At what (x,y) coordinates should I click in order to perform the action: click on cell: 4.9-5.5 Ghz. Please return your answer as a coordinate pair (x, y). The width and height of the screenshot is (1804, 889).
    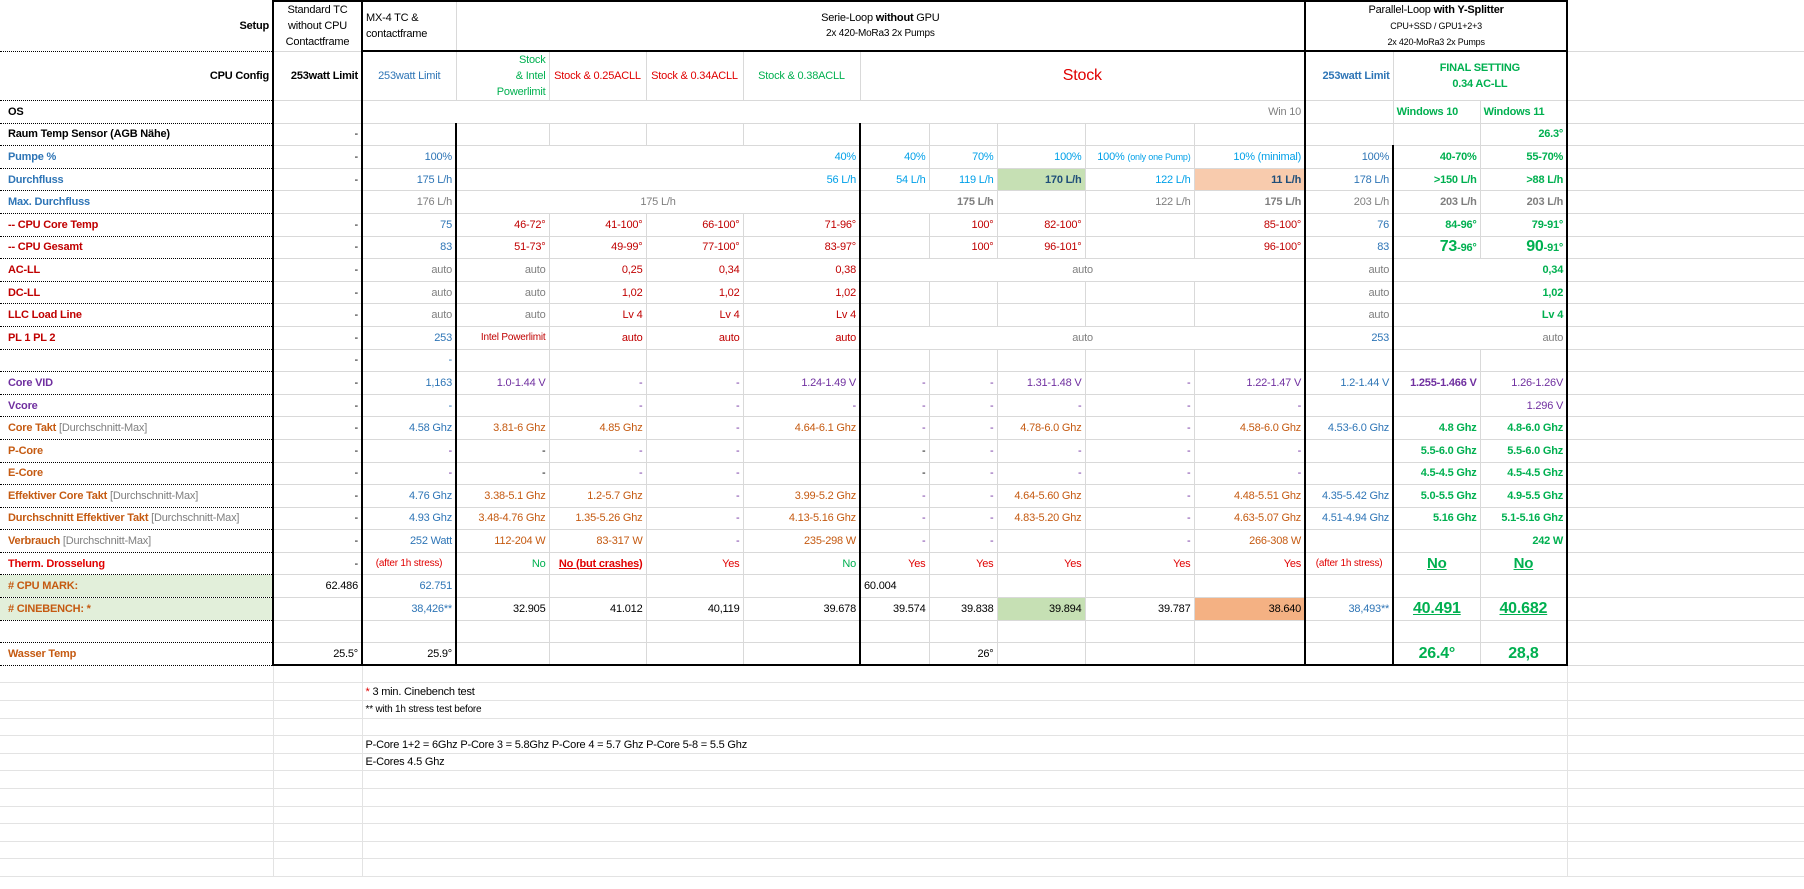
    Looking at the image, I should click on (1523, 496).